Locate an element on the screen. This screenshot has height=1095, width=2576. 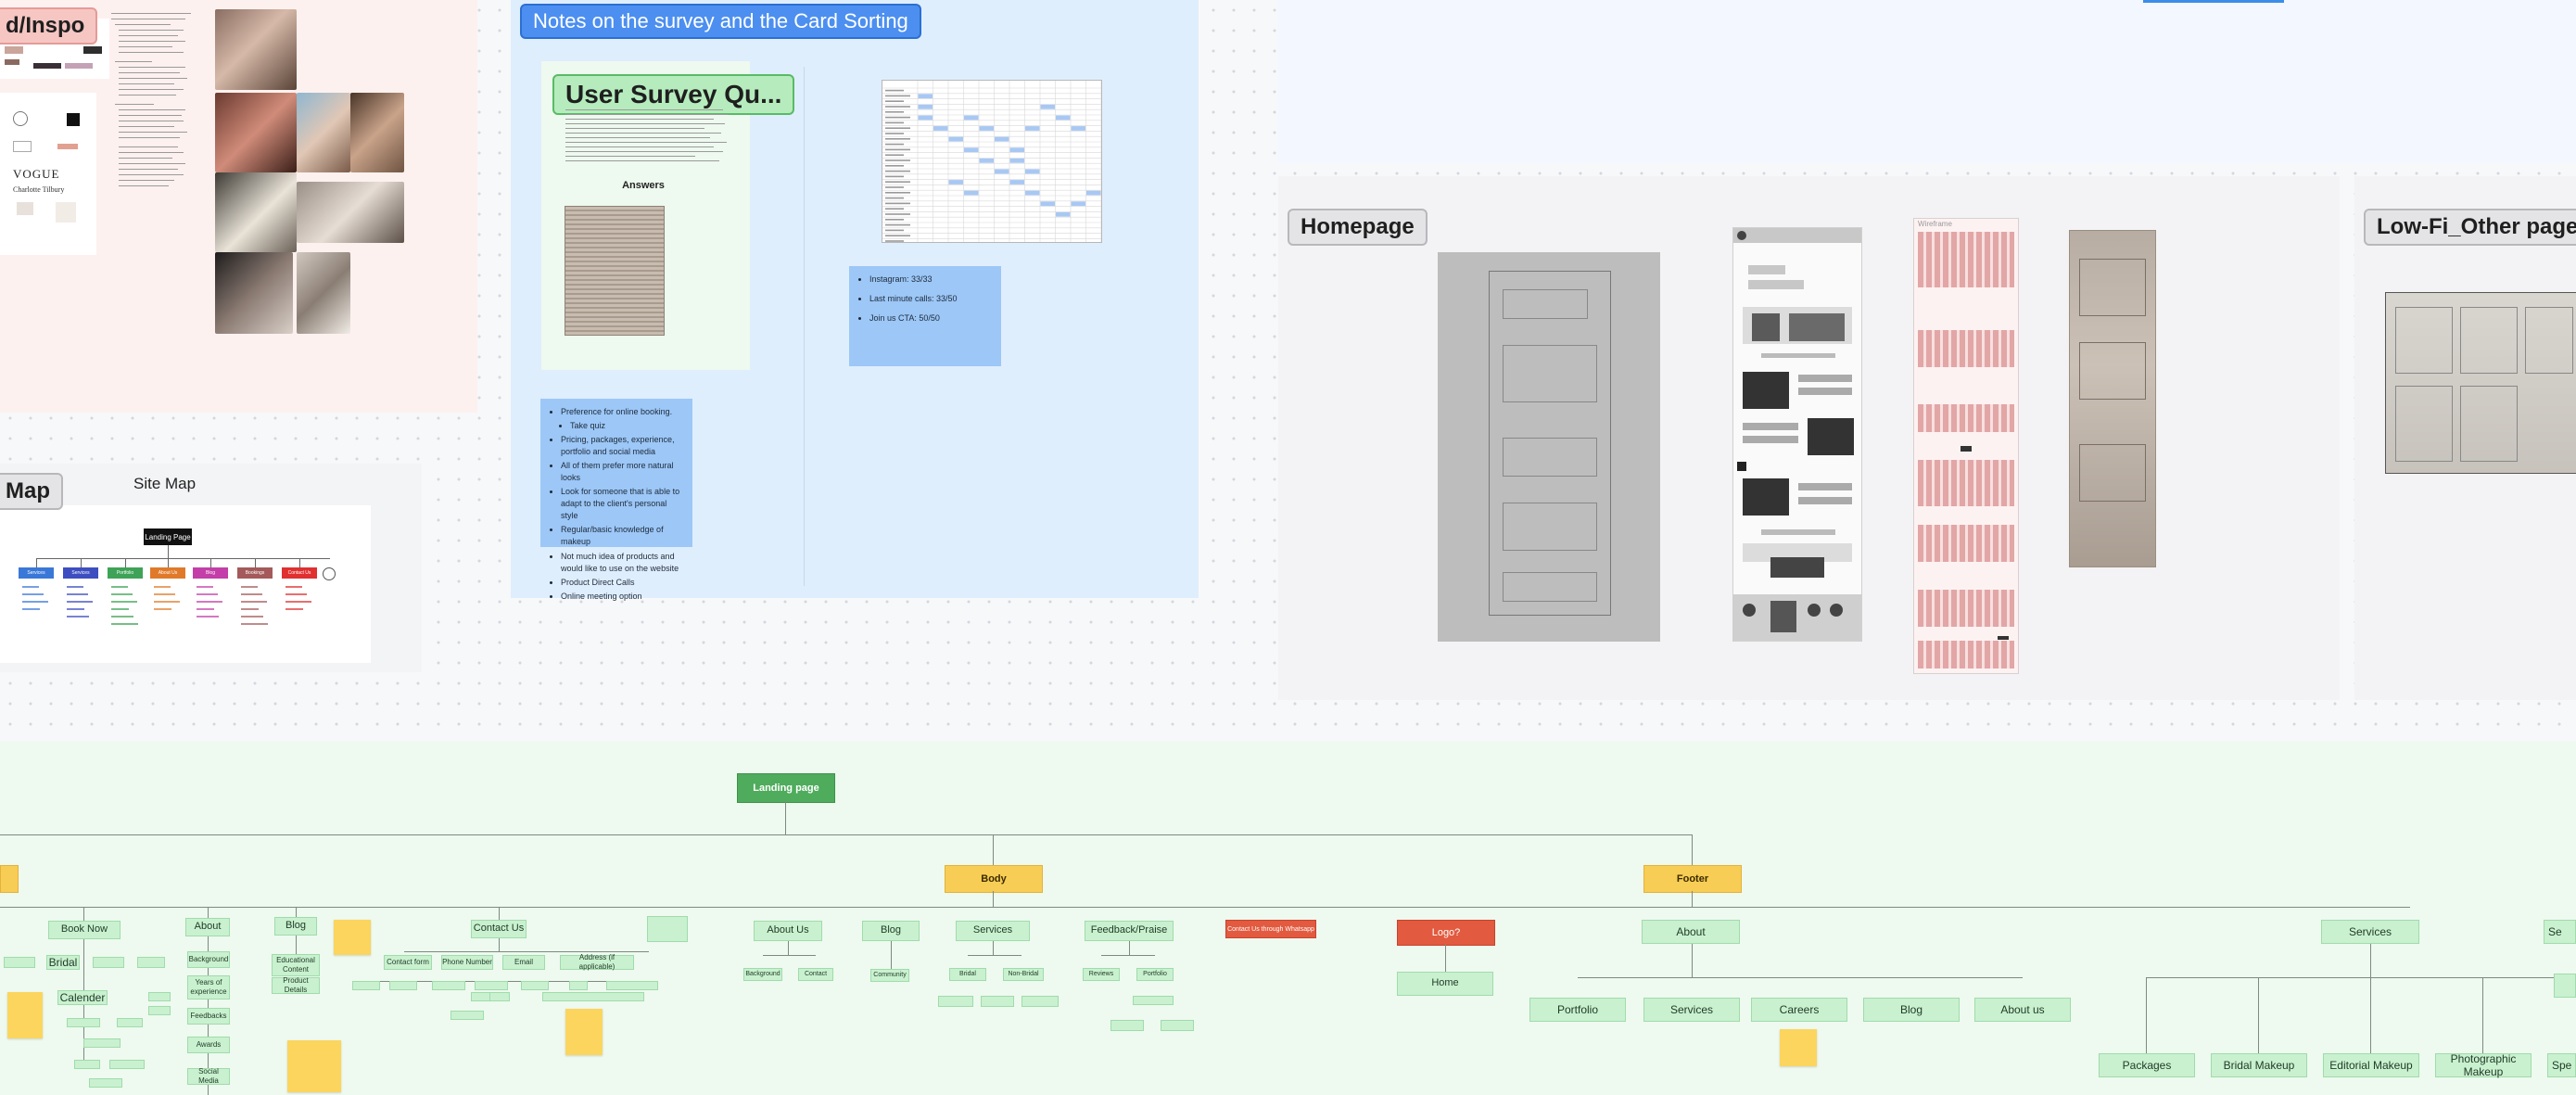
whatsapp-node: Contact Us through Whatsapp is located at coordinates (1270, 929).